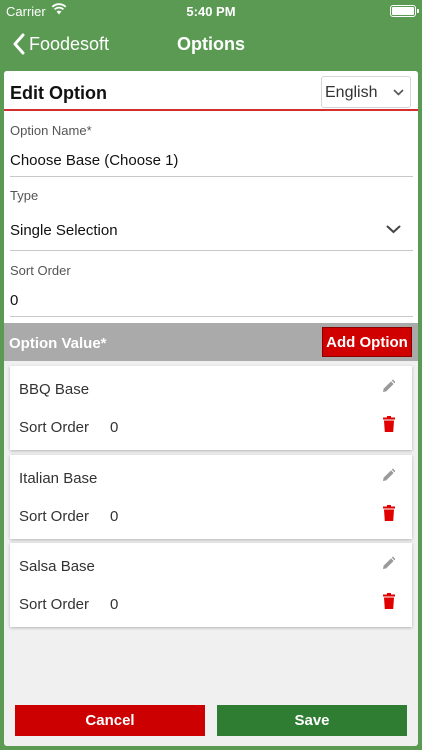 This screenshot has height=750, width=422. I want to click on option-value-item: Salsa Base Sort Order 0, so click(211, 585).